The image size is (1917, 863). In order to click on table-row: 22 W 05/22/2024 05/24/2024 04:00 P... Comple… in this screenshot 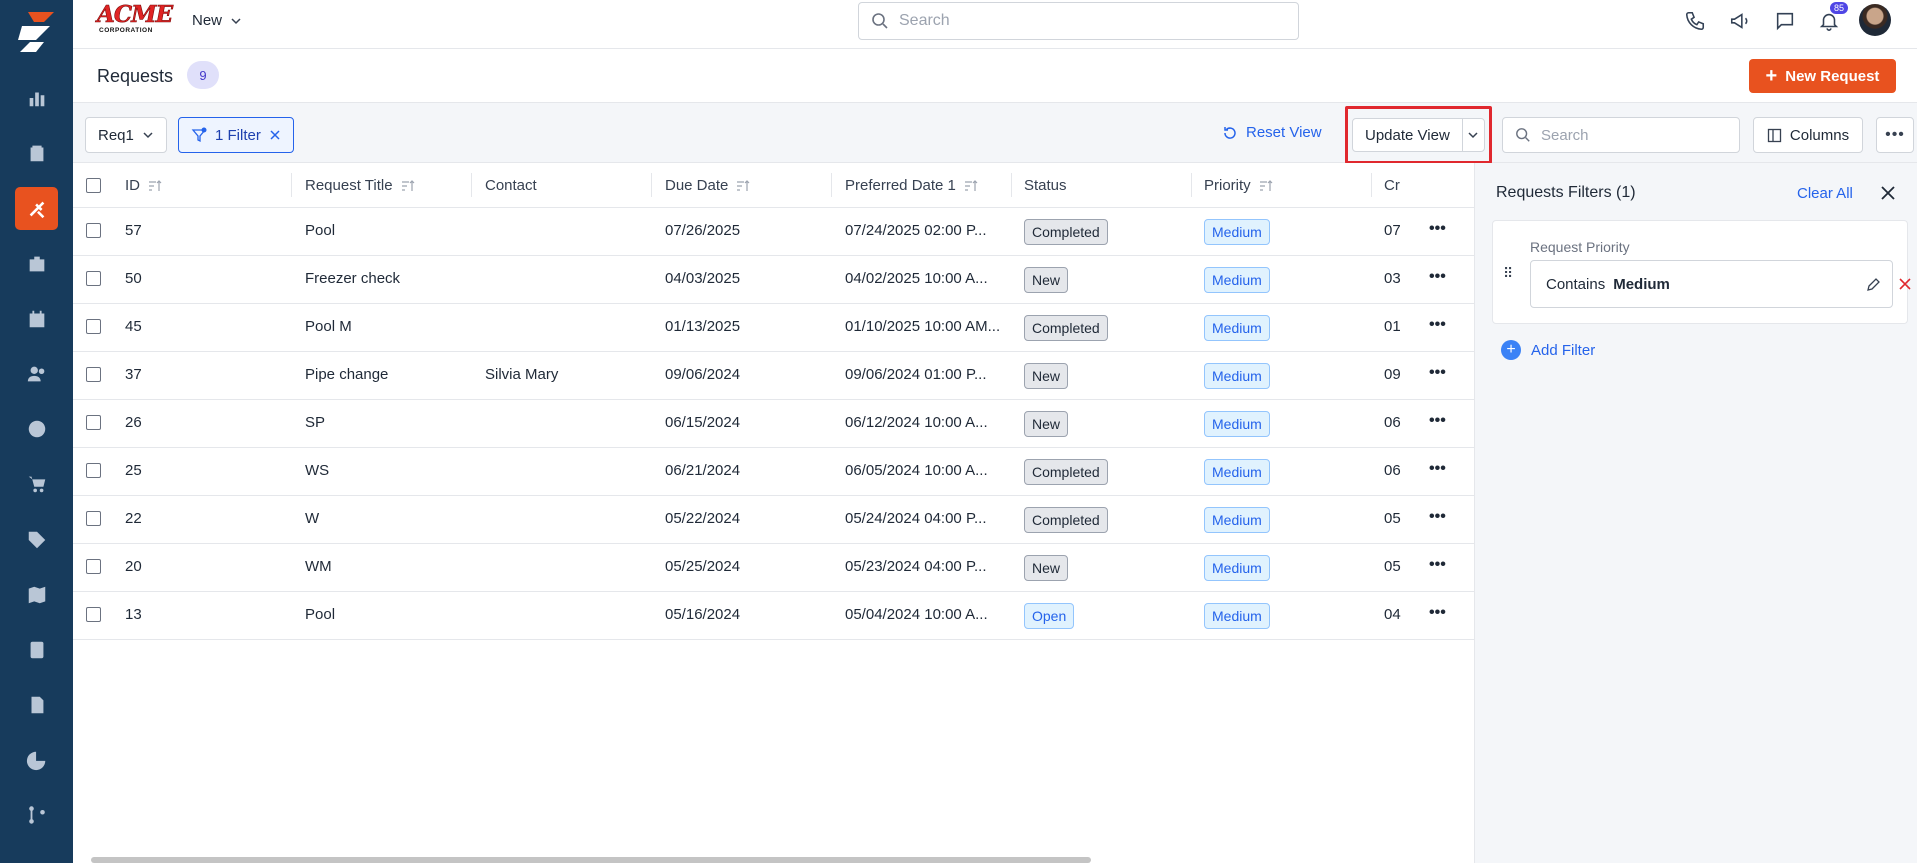, I will do `click(773, 520)`.